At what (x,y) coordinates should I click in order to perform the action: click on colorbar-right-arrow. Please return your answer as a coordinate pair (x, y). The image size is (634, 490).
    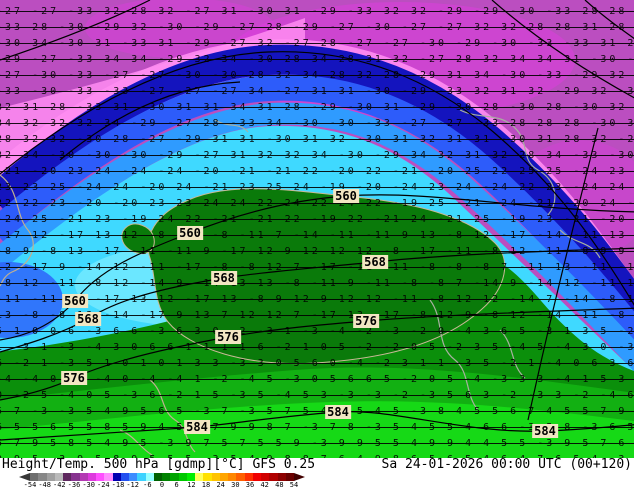
    Looking at the image, I should click on (299, 477).